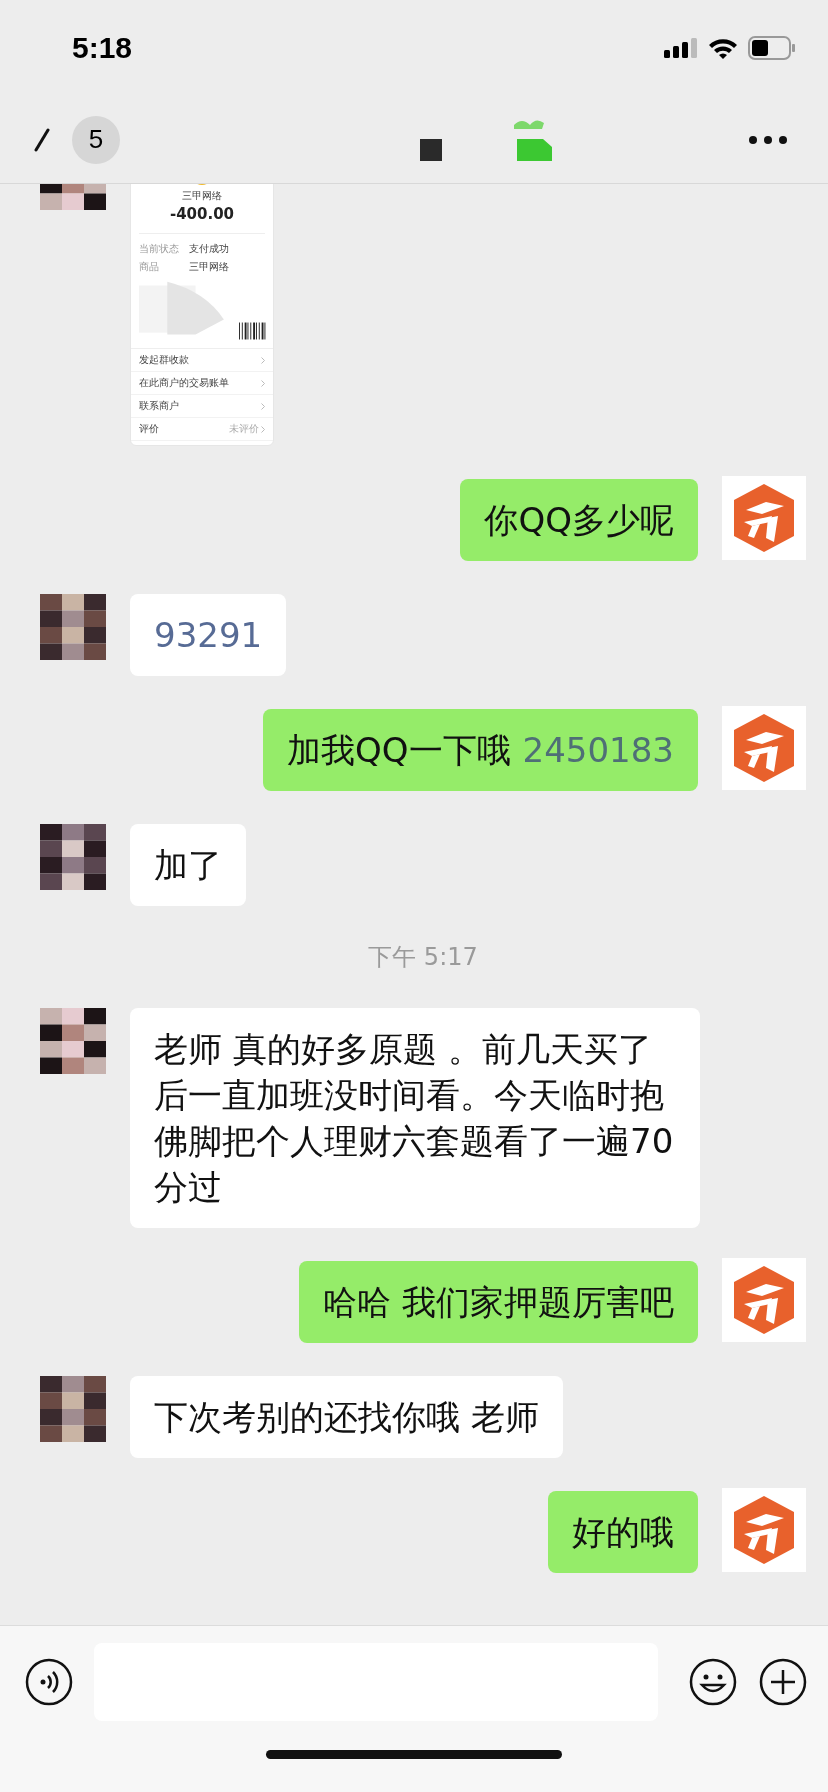 This screenshot has height=1792, width=828. I want to click on plus-icon, so click(783, 1682).